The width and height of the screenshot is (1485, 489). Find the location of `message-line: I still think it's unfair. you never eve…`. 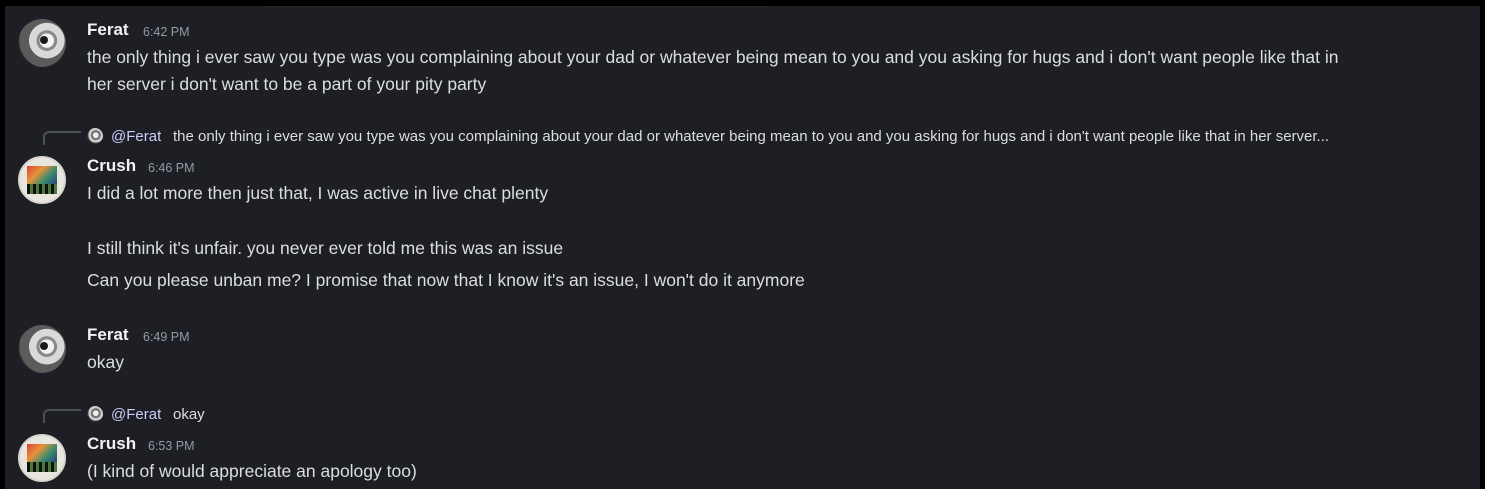

message-line: I still think it's unfair. you never eve… is located at coordinates (325, 248).